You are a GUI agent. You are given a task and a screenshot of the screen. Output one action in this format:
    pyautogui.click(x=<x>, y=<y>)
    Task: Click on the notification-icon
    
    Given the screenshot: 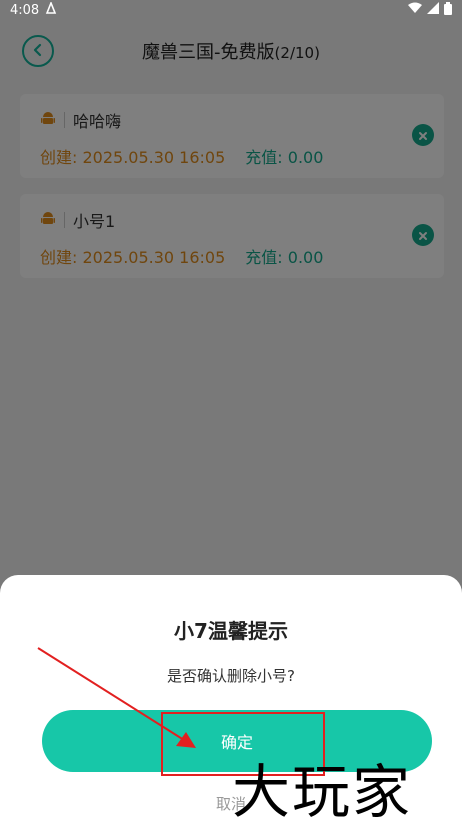 What is the action you would take?
    pyautogui.click(x=51, y=9)
    